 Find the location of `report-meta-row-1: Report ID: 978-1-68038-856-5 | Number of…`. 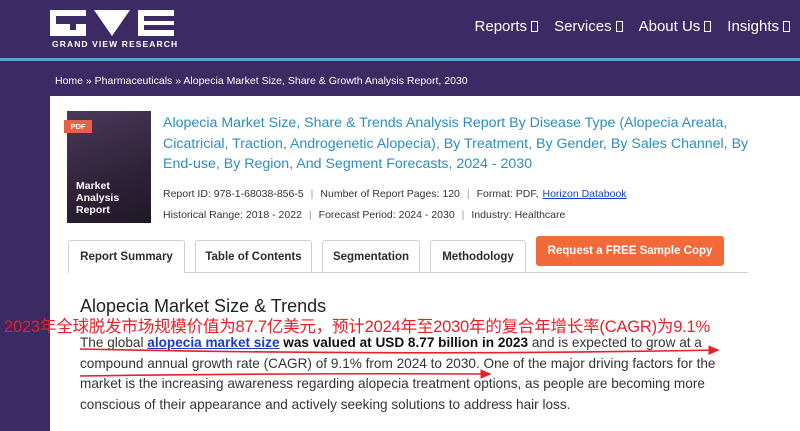

report-meta-row-1: Report ID: 978-1-68038-856-5 | Number of… is located at coordinates (395, 194).